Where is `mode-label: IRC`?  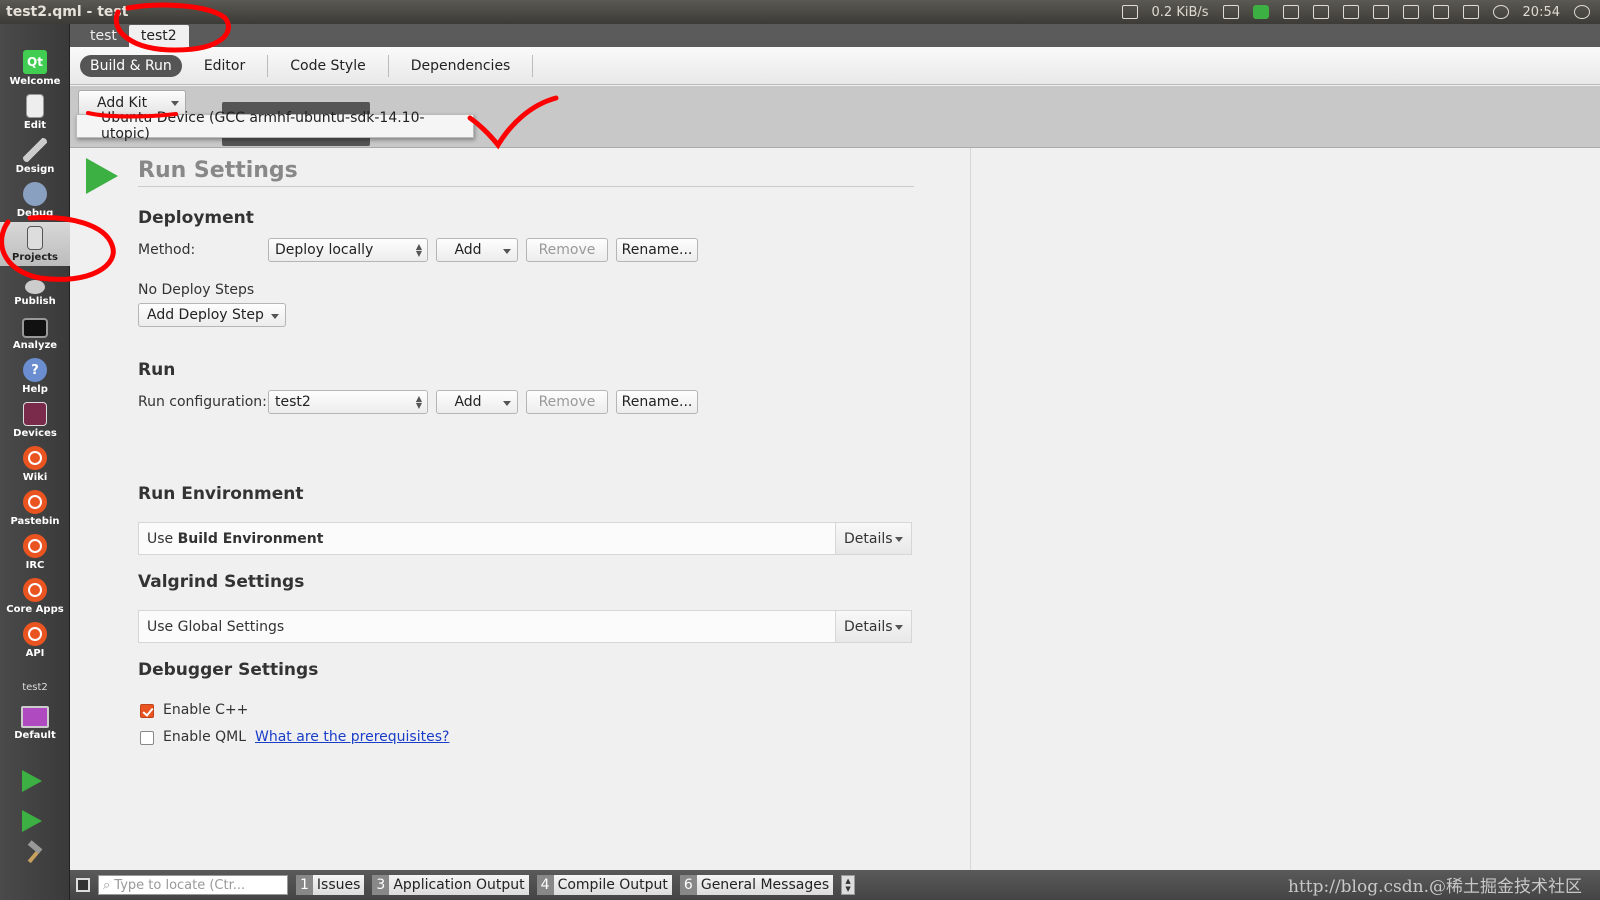 mode-label: IRC is located at coordinates (35, 565).